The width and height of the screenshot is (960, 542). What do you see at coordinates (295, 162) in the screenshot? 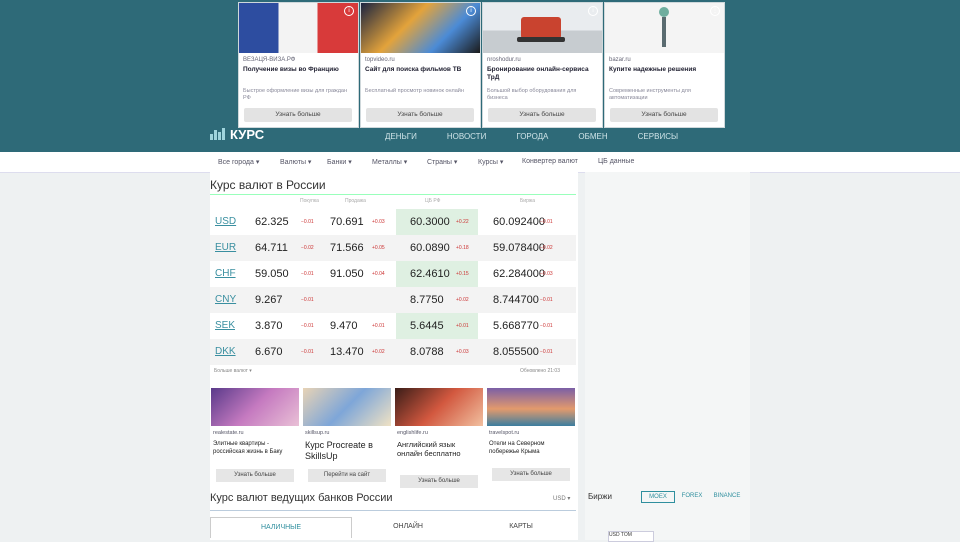
I see `subnav-currencies: Валюты ▾` at bounding box center [295, 162].